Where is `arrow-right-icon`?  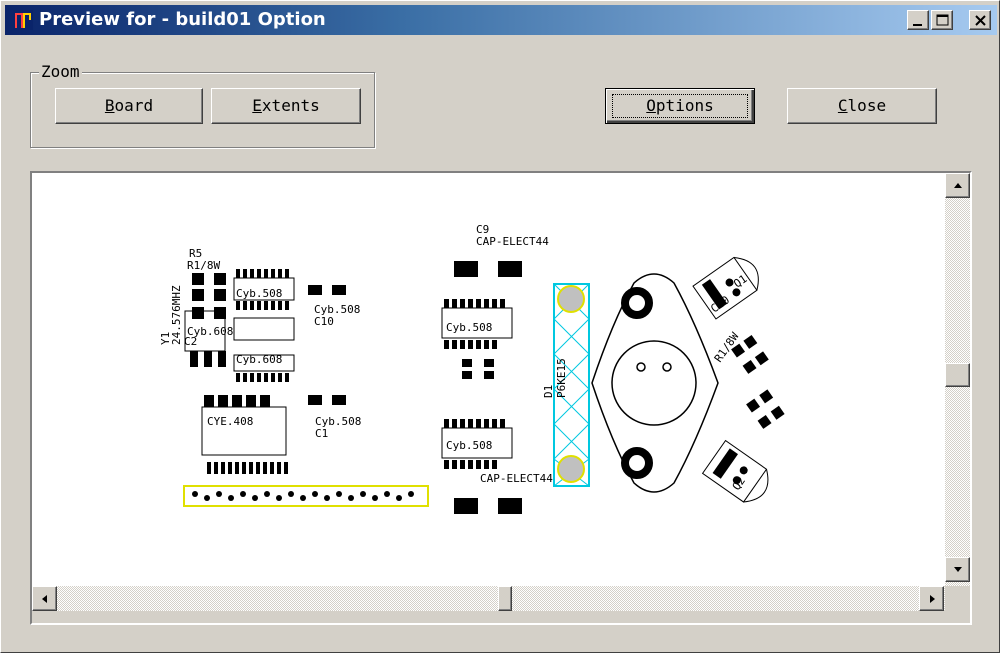 arrow-right-icon is located at coordinates (932, 599).